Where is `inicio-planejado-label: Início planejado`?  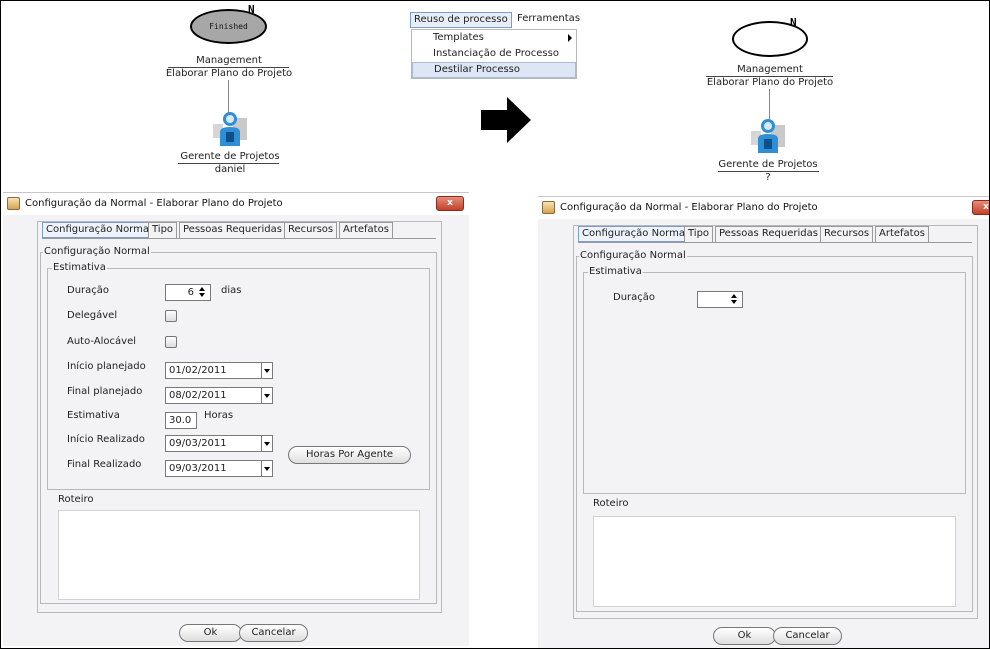 inicio-planejado-label: Início planejado is located at coordinates (106, 366).